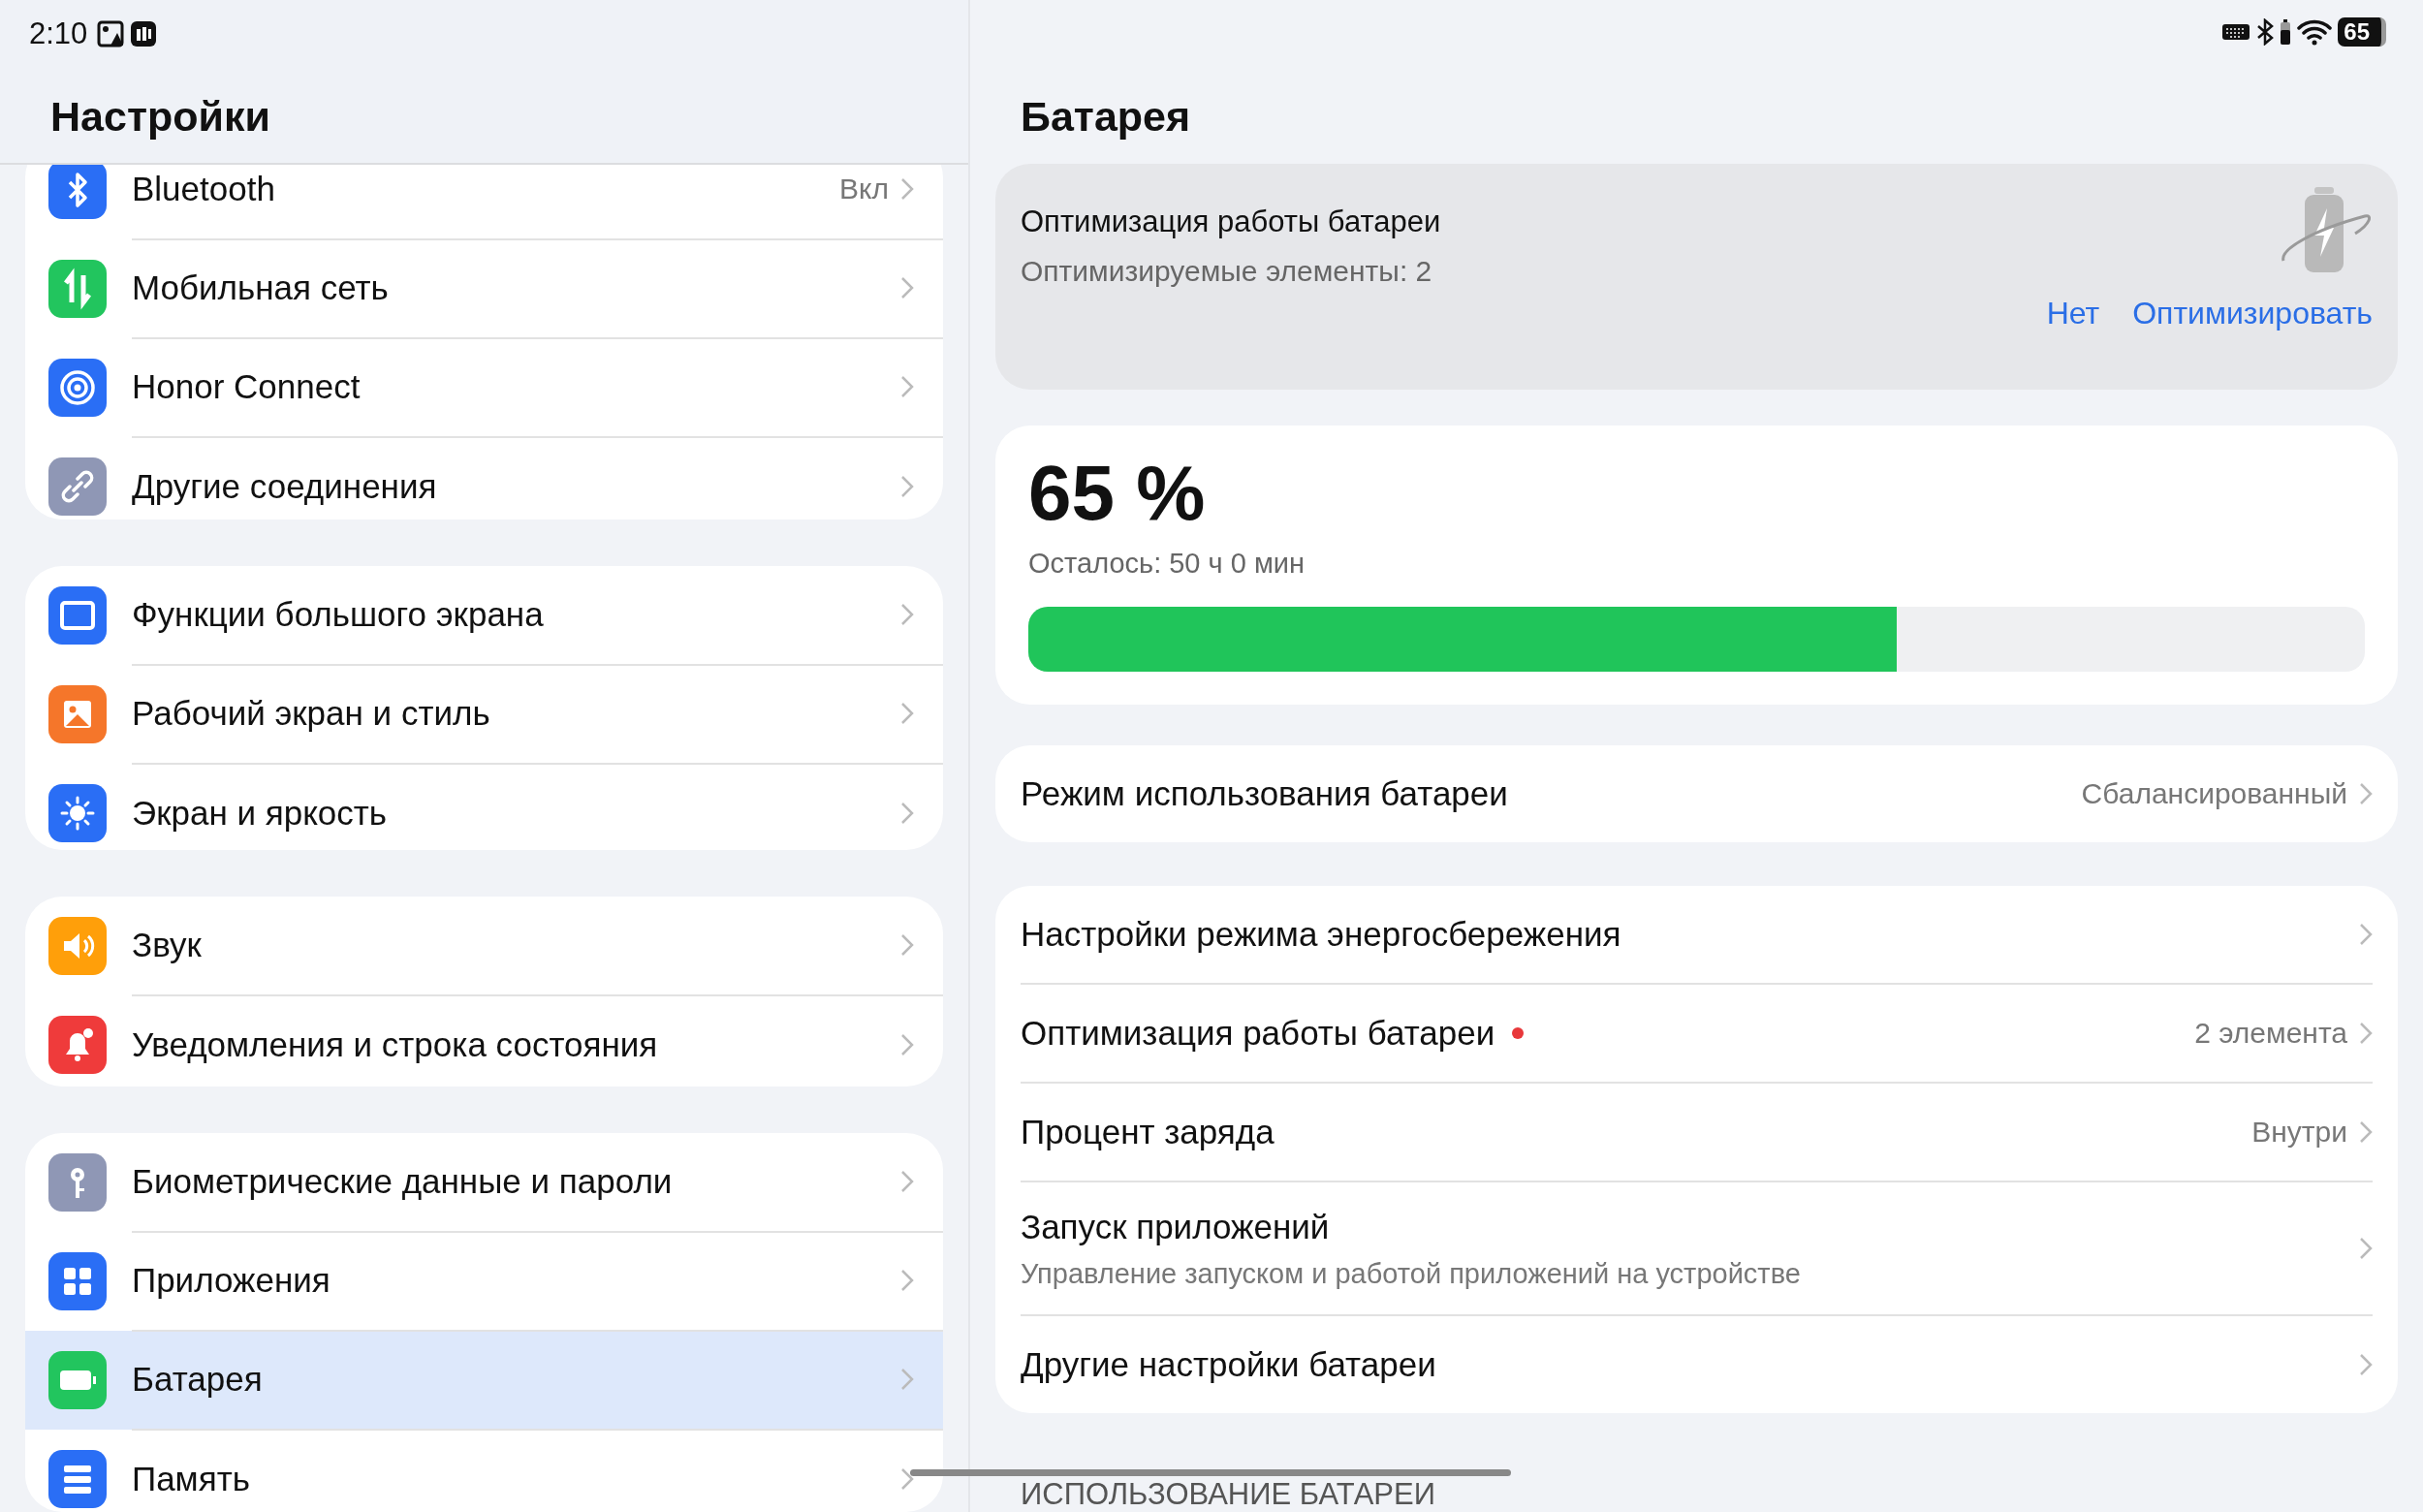  Describe the element at coordinates (1228, 1495) in the screenshot. I see `section-header: ИСПОЛЬЗОВАНИЕ БАТАРЕИ` at that location.